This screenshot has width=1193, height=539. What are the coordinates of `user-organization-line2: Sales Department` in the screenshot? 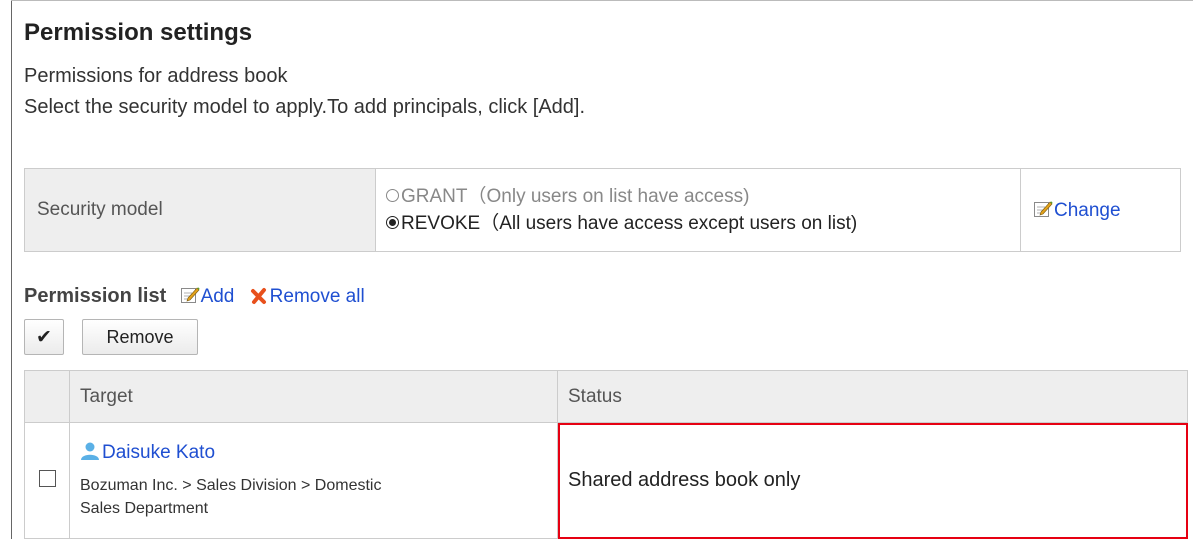 It's located at (144, 508).